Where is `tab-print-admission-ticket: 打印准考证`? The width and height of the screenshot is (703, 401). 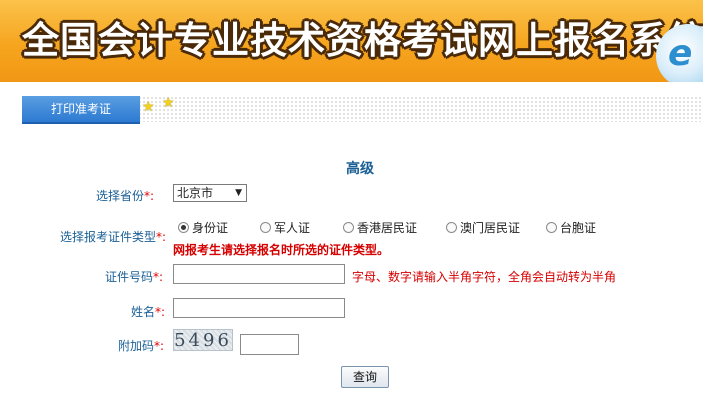
tab-print-admission-ticket: 打印准考证 is located at coordinates (81, 110).